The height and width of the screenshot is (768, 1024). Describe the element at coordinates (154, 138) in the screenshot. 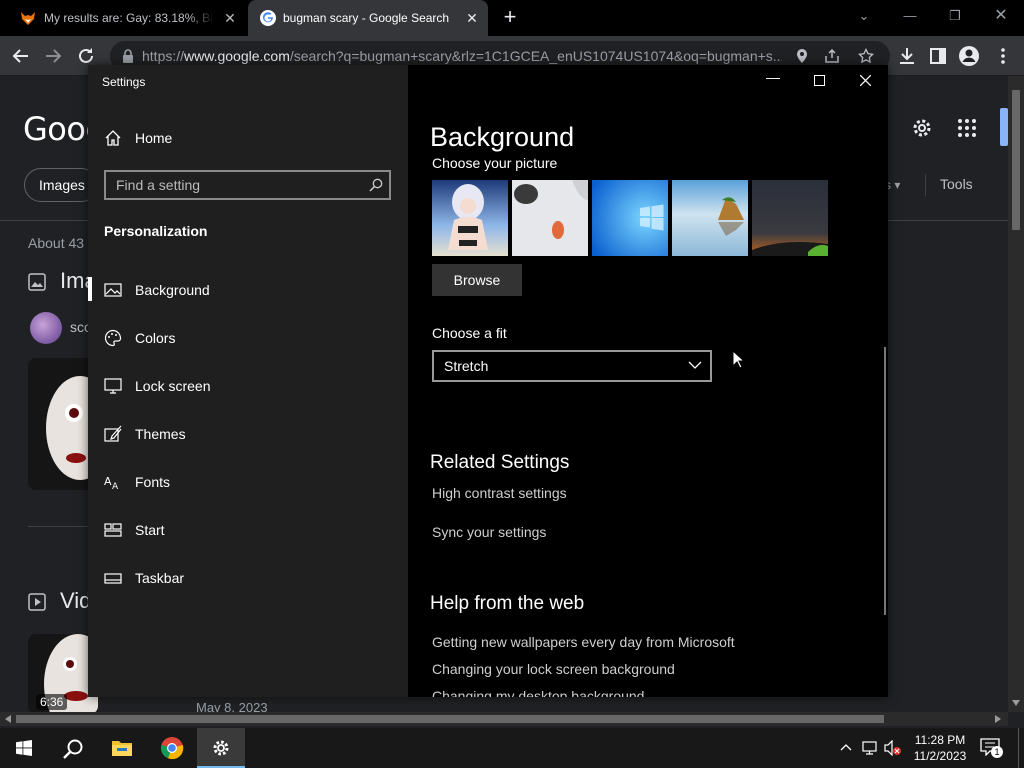

I see `sidebar-item-label: Home` at that location.